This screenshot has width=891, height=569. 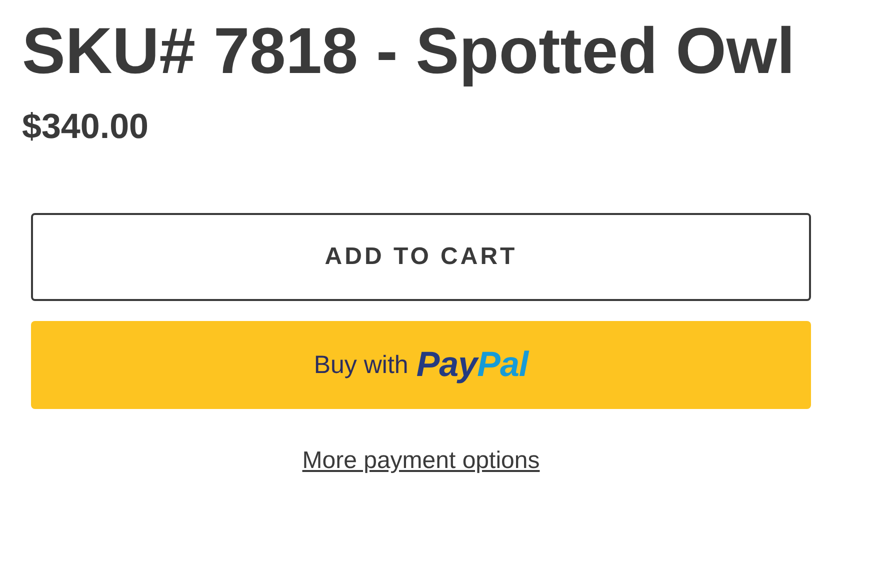 I want to click on product-title: SKU# 7818 - Spotted Owl, so click(x=409, y=51).